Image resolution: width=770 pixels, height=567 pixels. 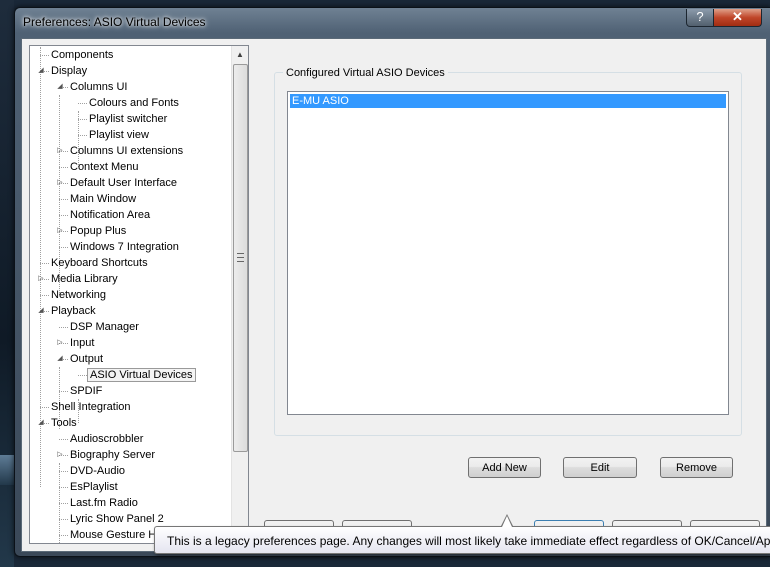 I want to click on tree-item-label: Context Menu, so click(x=104, y=167).